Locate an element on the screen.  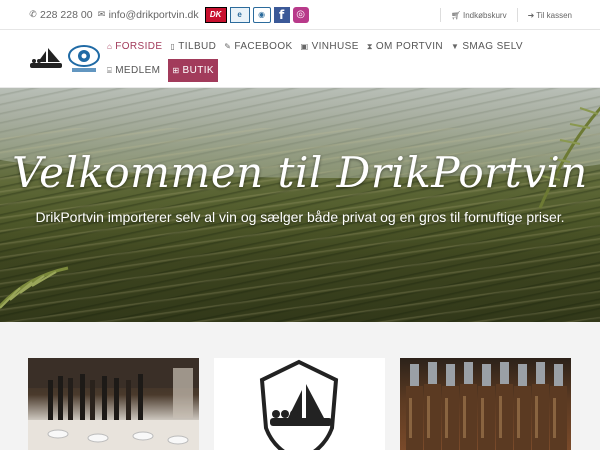
e-maerket-logo is located at coordinates (84, 59).